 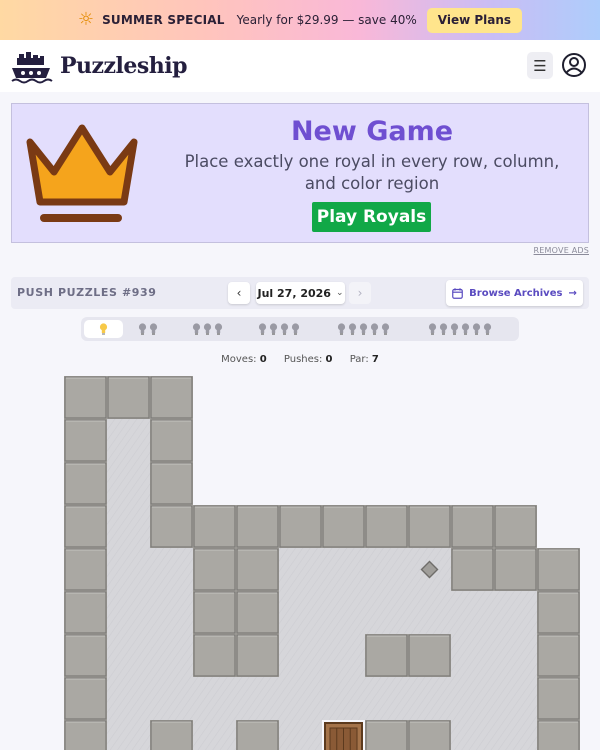 I want to click on chevron-right-icon: ›, so click(x=360, y=293).